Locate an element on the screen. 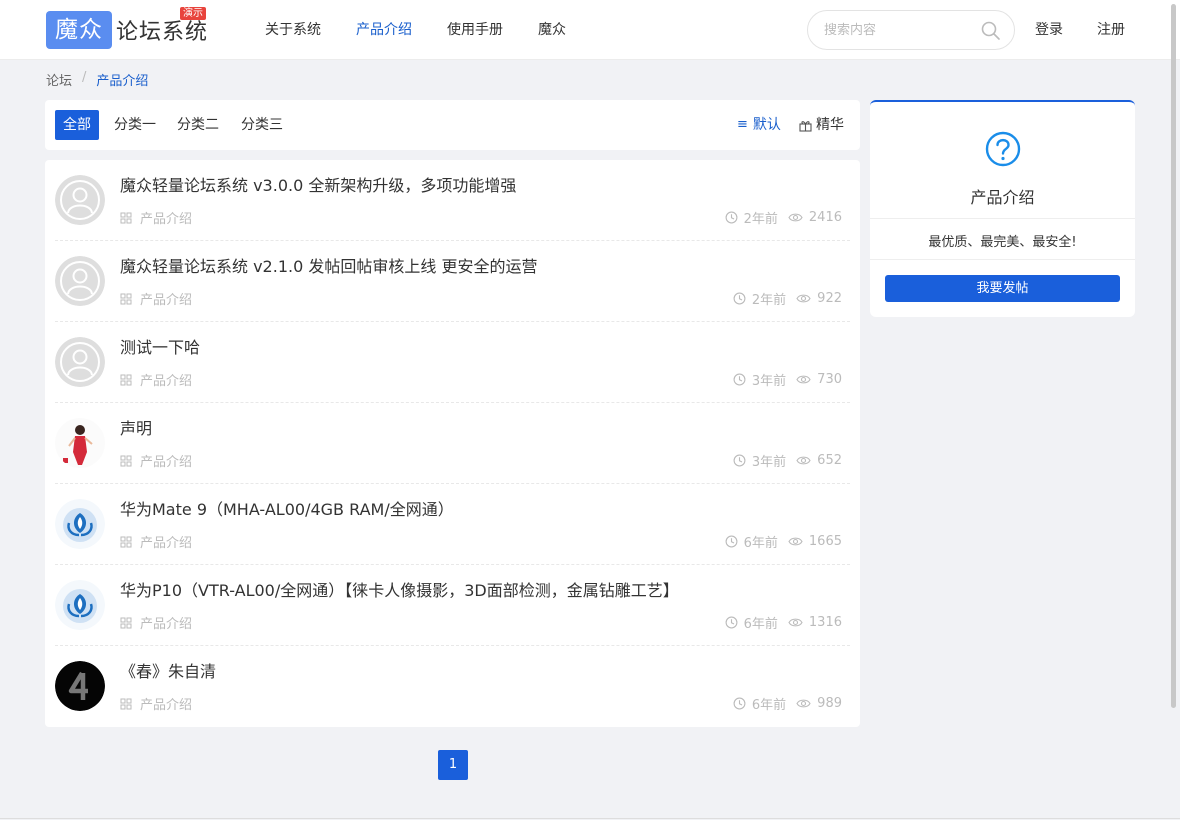  tab-category-1: 分类一 is located at coordinates (135, 125).